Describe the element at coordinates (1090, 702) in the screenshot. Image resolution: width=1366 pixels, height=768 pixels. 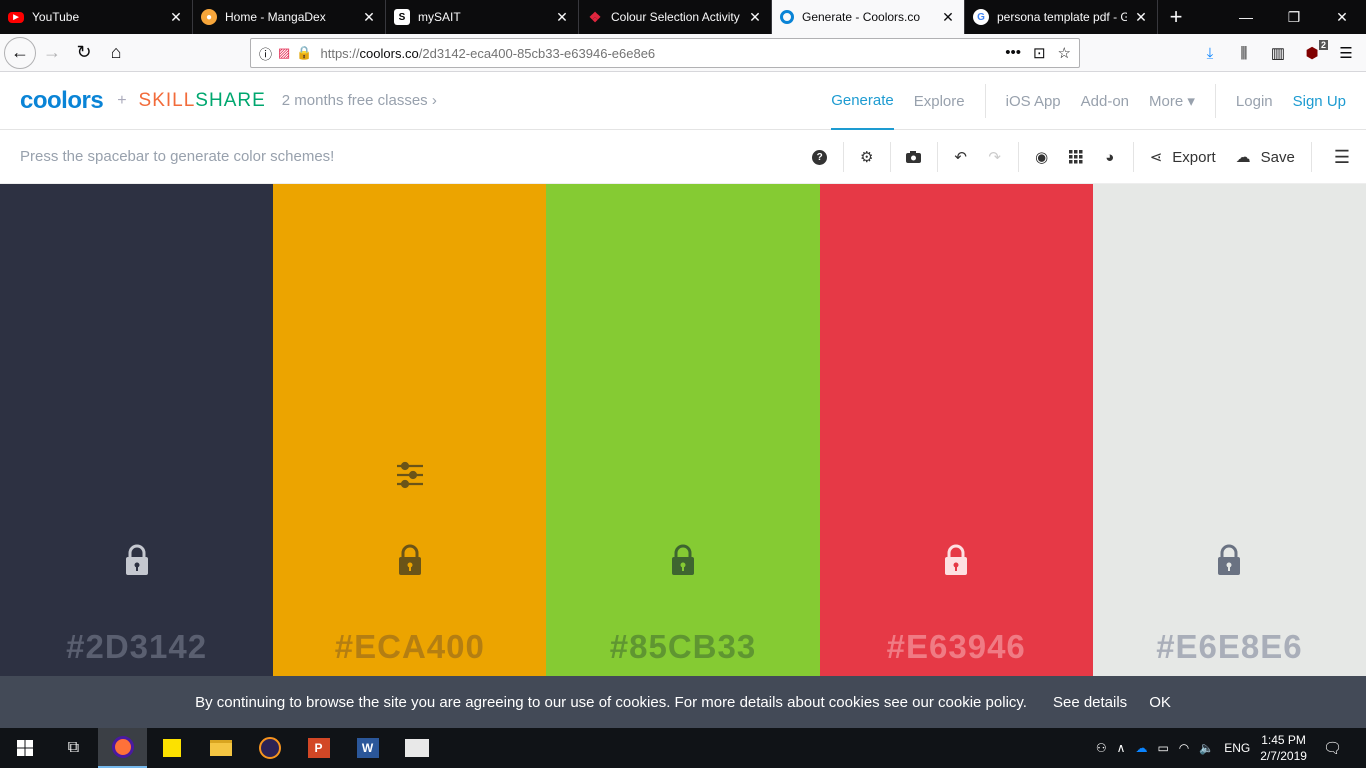
I see `see-details-link: See details` at that location.